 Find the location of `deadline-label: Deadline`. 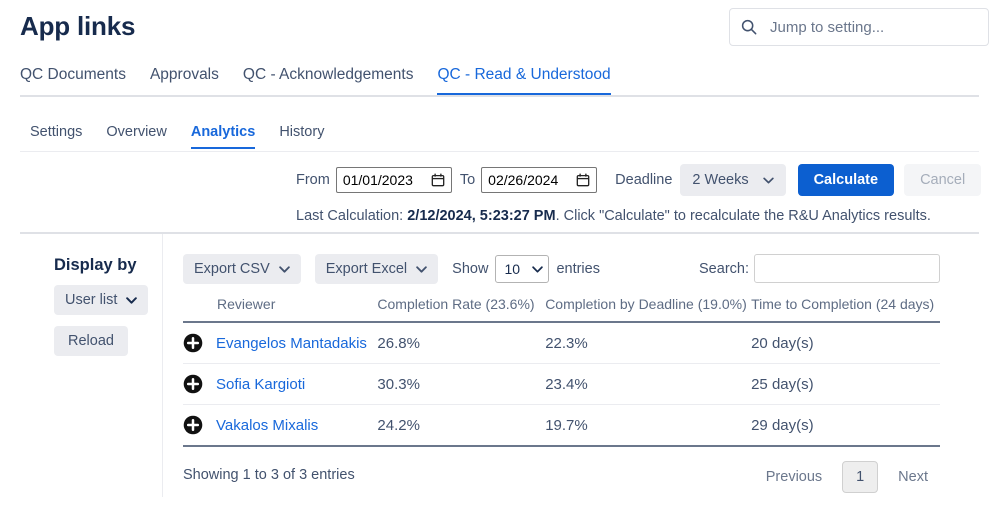

deadline-label: Deadline is located at coordinates (644, 180).